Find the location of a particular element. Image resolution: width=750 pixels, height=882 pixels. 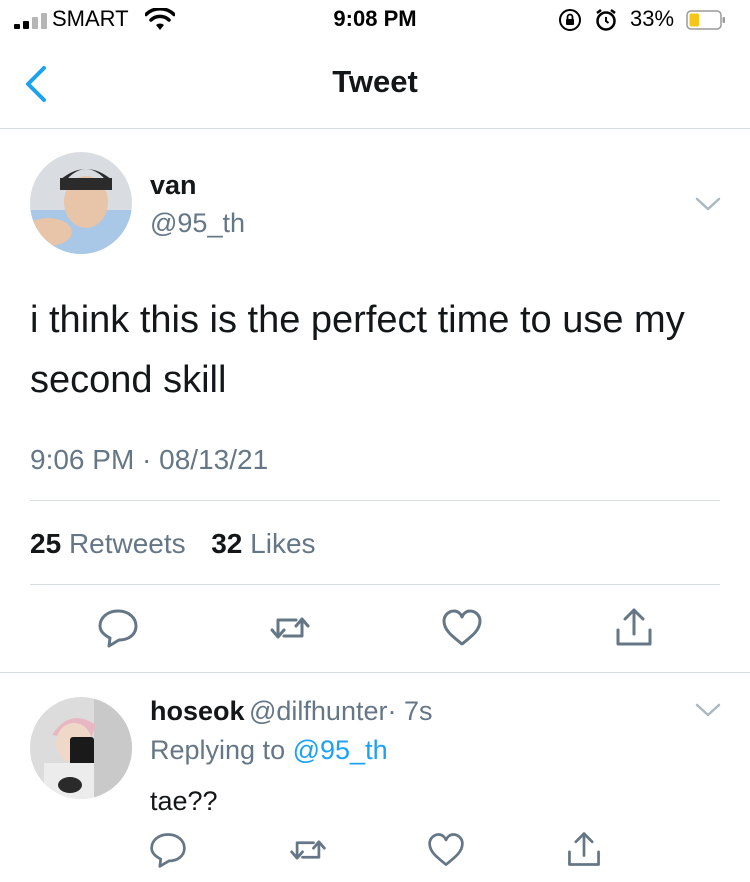

reply-author-name: hoseok is located at coordinates (197, 711).